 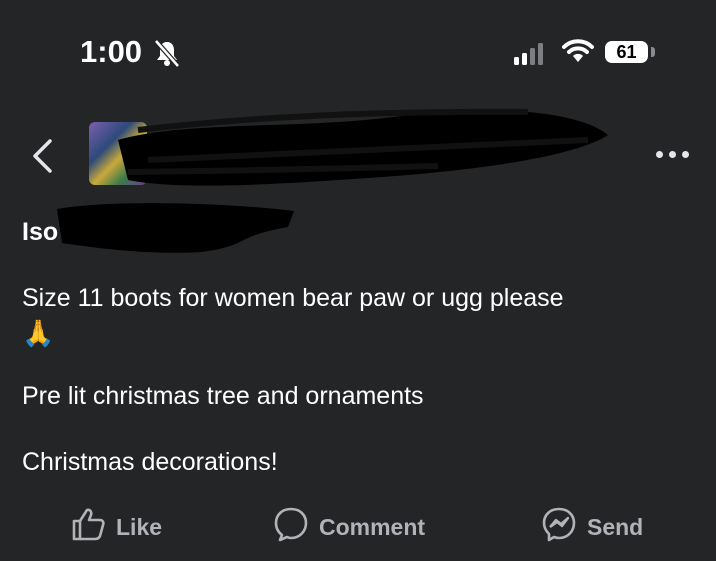 I want to click on comment-button: Comment, so click(x=349, y=527).